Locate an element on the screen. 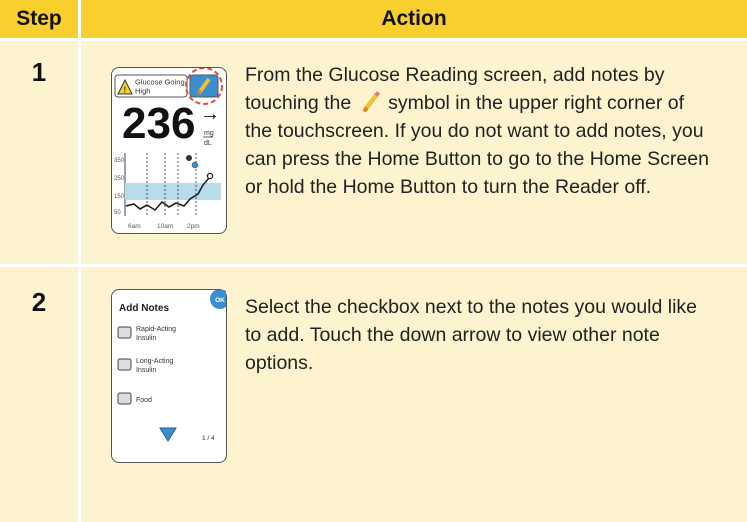  x-tick-label: 2pm is located at coordinates (193, 226).